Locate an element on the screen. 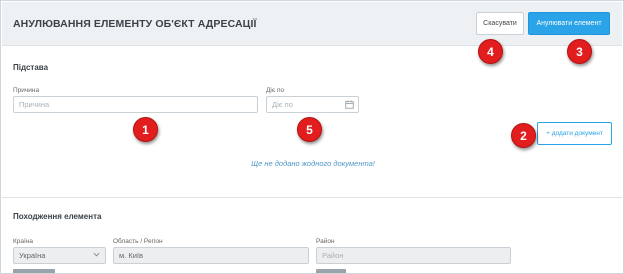 Image resolution: width=624 pixels, height=274 pixels. calendar-icon is located at coordinates (349, 104).